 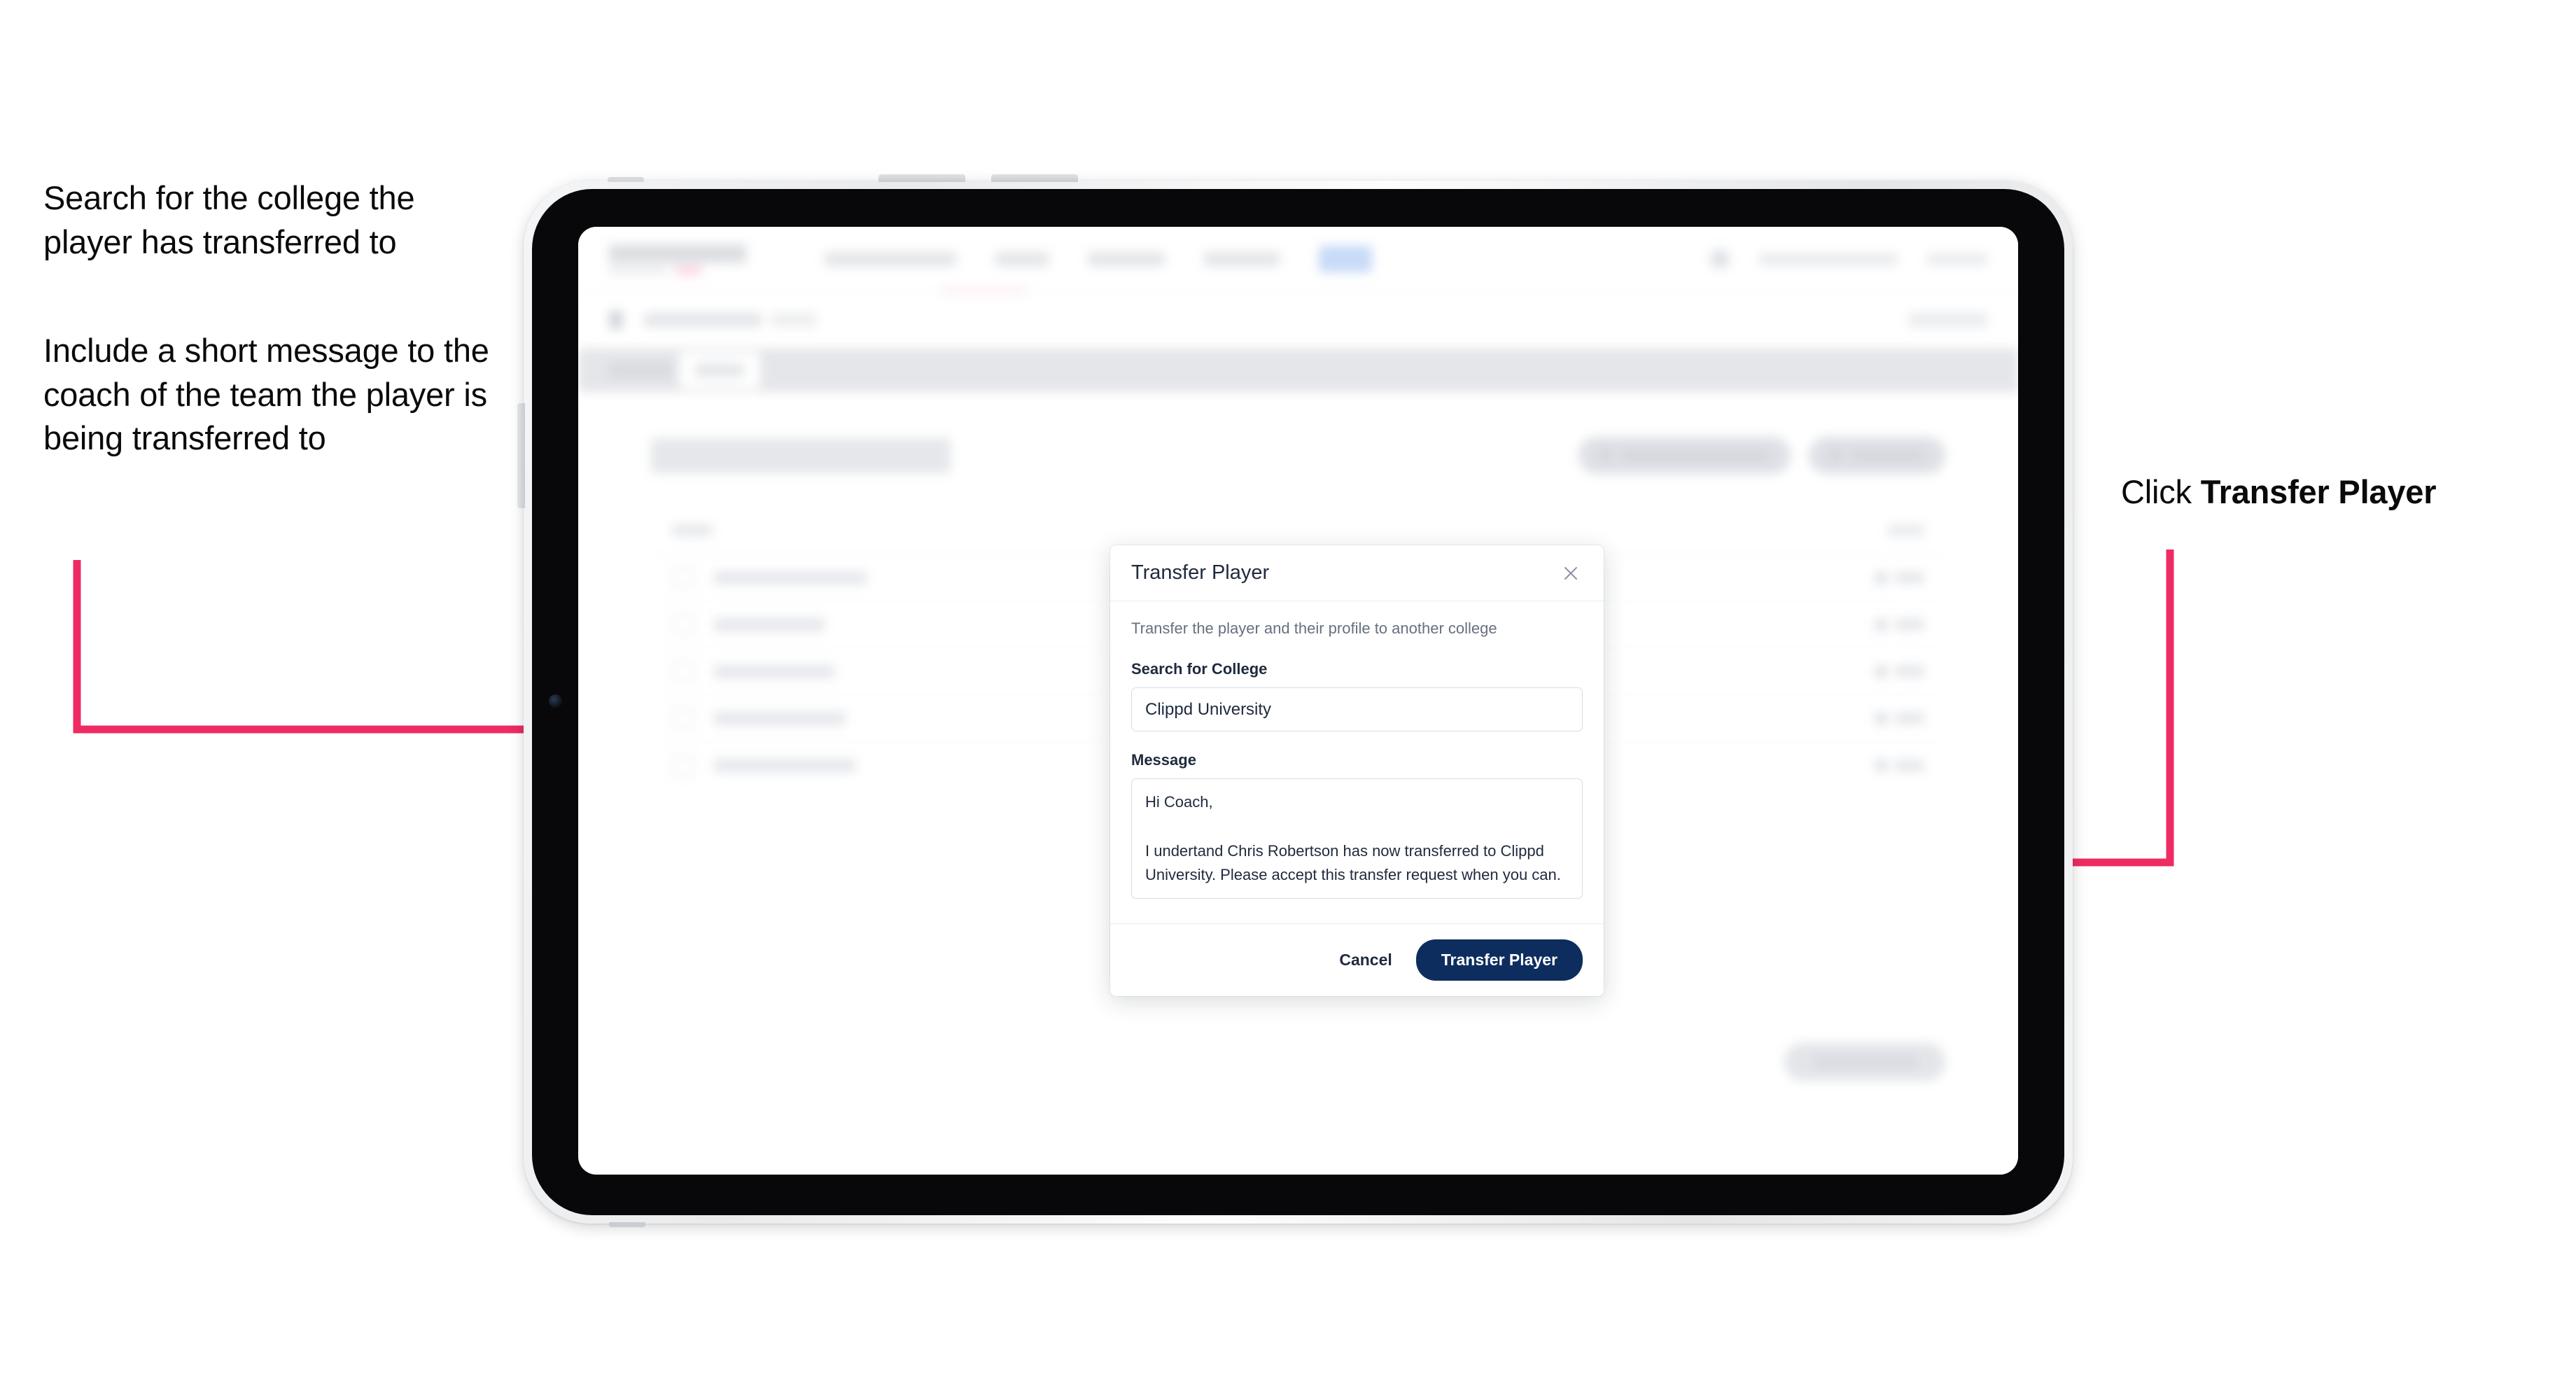 What do you see at coordinates (1034, 178) in the screenshot?
I see `volume-down-button` at bounding box center [1034, 178].